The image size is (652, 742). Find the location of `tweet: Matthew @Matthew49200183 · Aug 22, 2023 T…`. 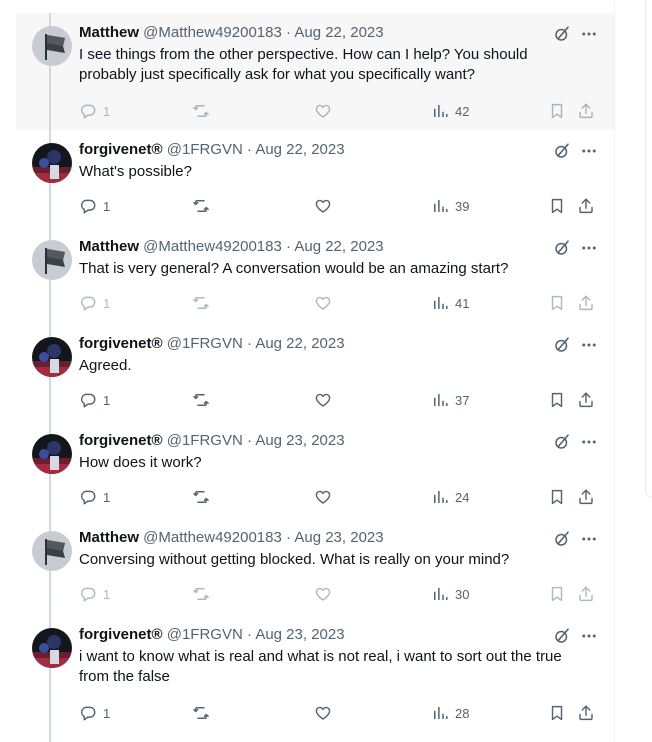

tweet: Matthew @Matthew49200183 · Aug 22, 2023 T… is located at coordinates (315, 275).